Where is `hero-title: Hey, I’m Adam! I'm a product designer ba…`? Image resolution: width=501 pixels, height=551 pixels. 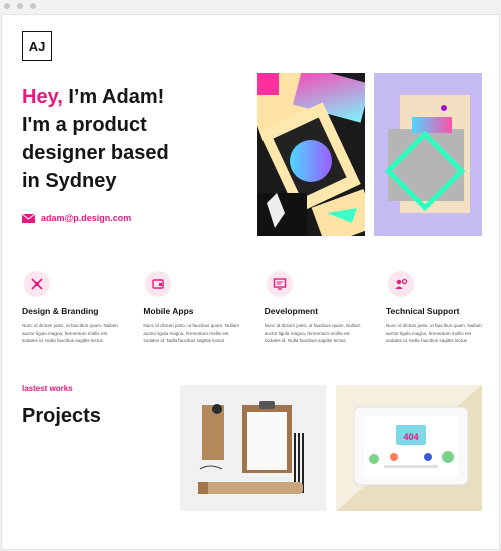
hero-title: Hey, I’m Adam! I'm a product designer ba… is located at coordinates (132, 139).